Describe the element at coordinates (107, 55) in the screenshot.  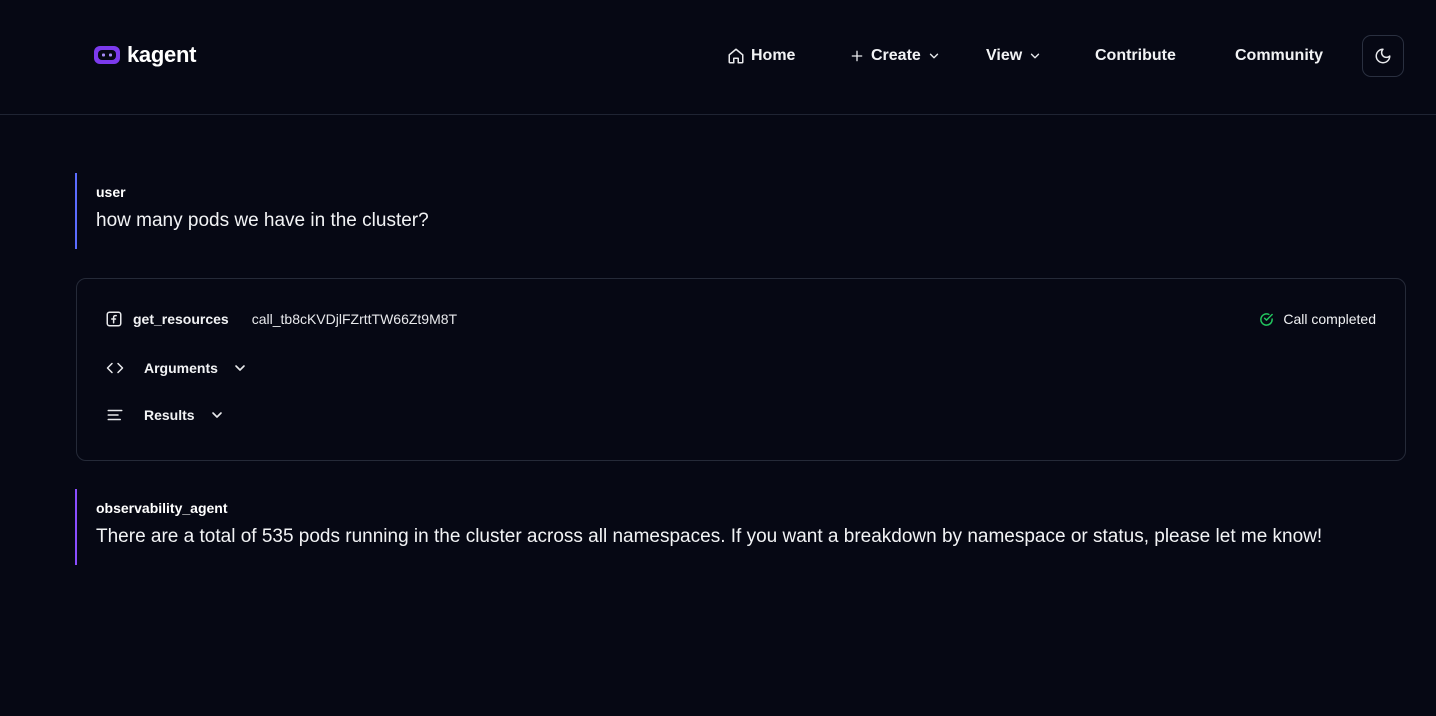
I see `kagent-logo-icon` at that location.